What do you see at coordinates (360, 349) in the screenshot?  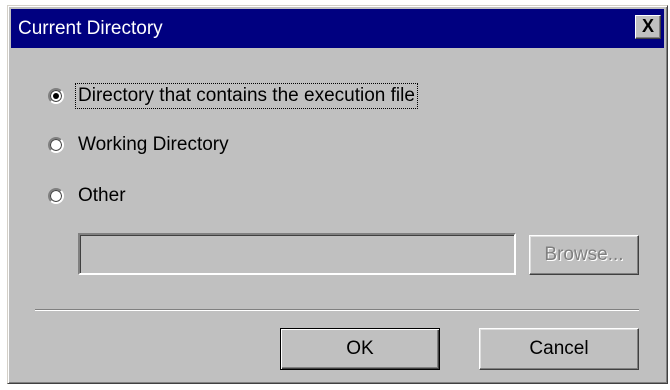 I see `ok-button: OK` at bounding box center [360, 349].